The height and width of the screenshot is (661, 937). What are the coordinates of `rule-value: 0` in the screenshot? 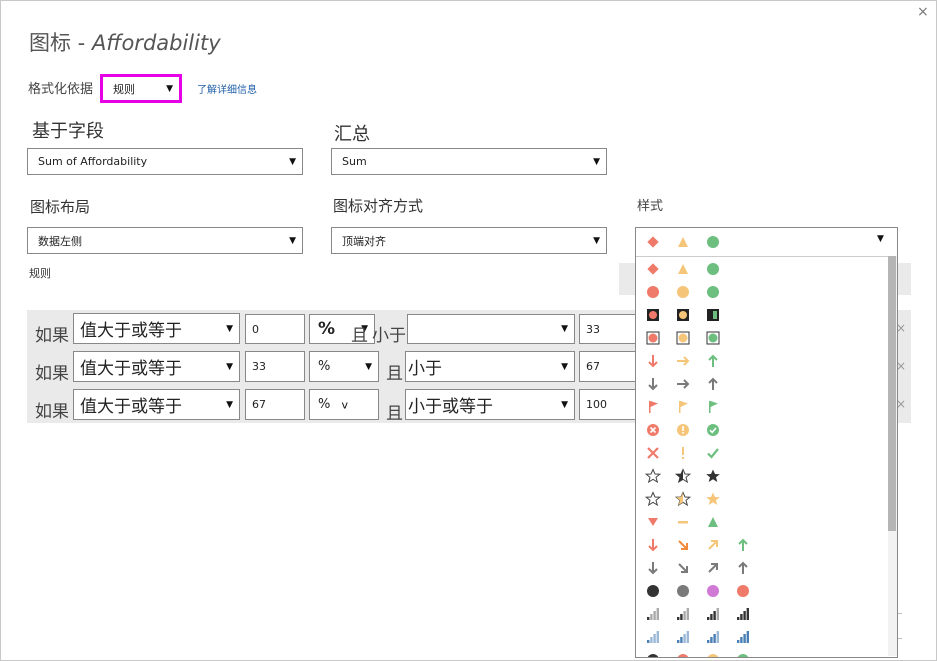 It's located at (255, 329).